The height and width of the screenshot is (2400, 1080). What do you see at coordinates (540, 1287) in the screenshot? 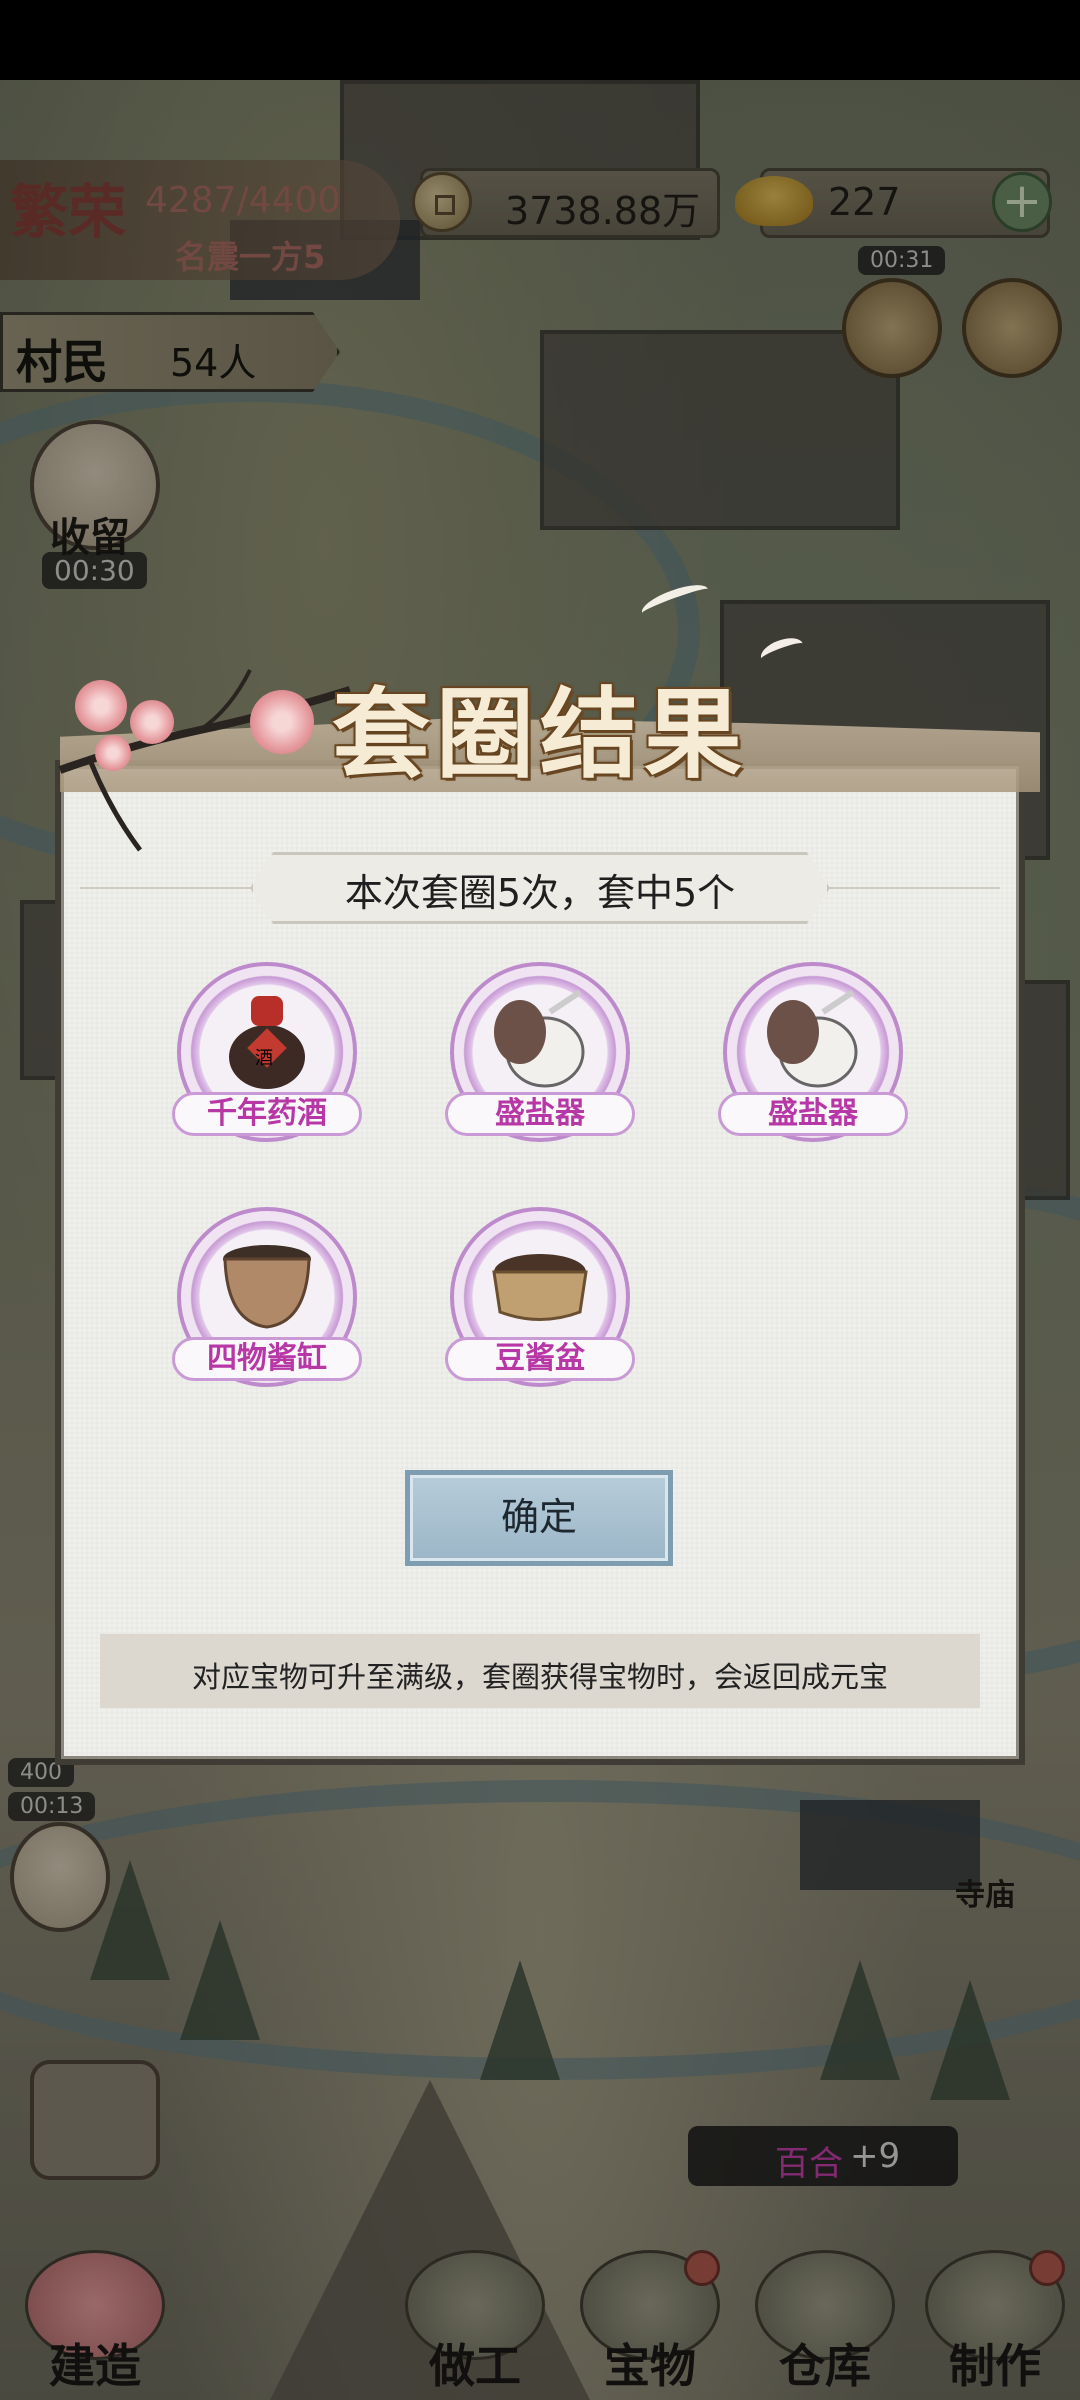
I see `bean-paste-basin-icon` at bounding box center [540, 1287].